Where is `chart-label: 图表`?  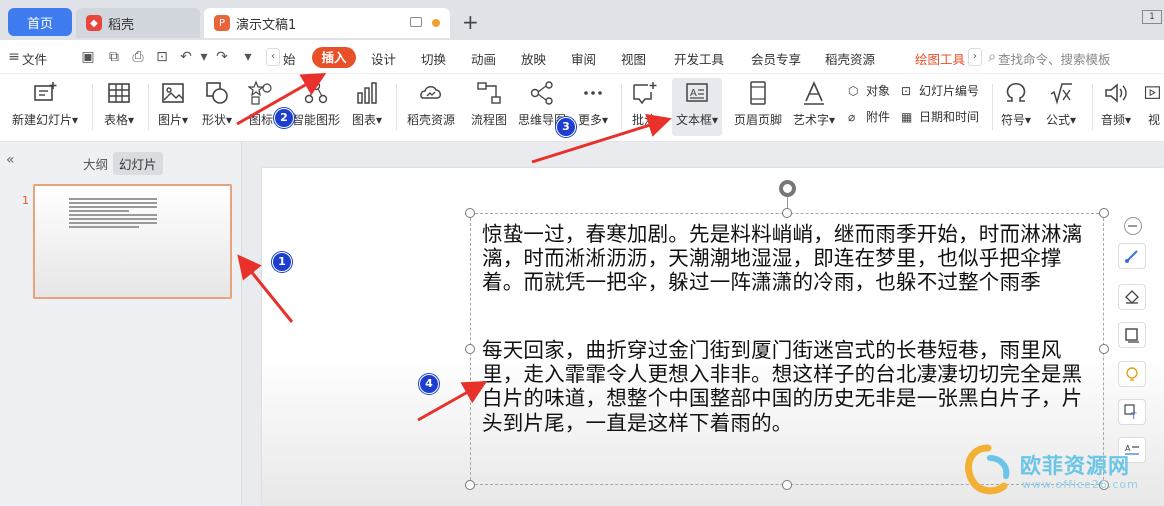
chart-label: 图表 is located at coordinates (364, 120).